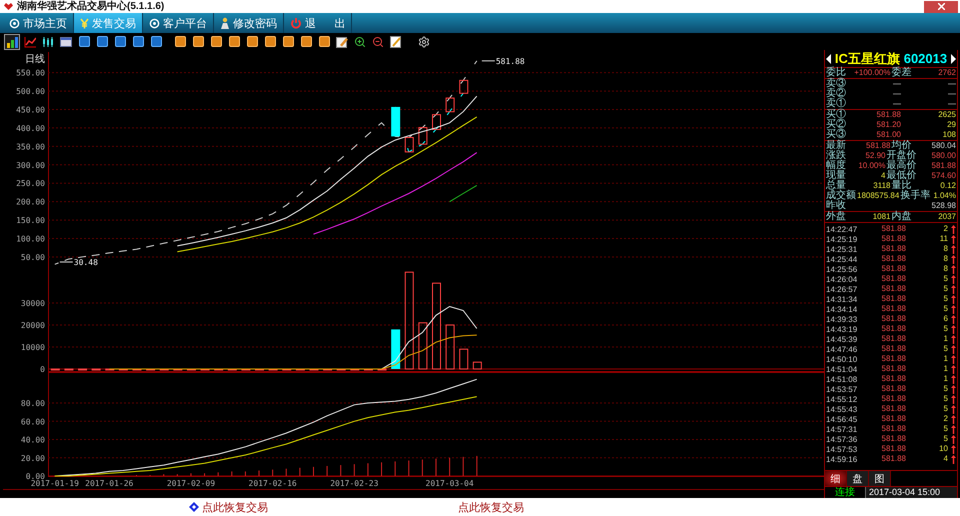 The height and width of the screenshot is (516, 960). Describe the element at coordinates (836, 217) in the screenshot. I see `quote-label: 外盘` at that location.